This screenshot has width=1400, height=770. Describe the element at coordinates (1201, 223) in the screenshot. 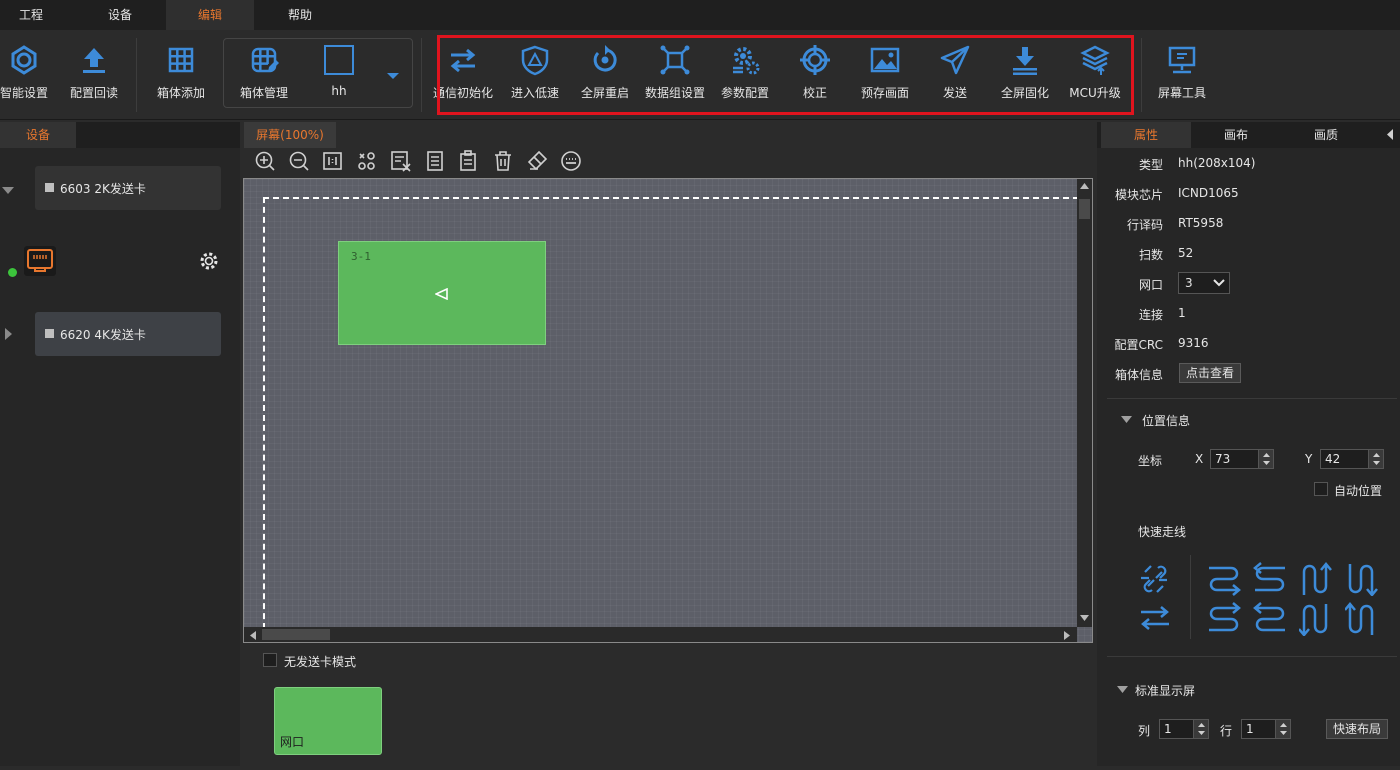

I see `decoder-value: RT5958` at that location.